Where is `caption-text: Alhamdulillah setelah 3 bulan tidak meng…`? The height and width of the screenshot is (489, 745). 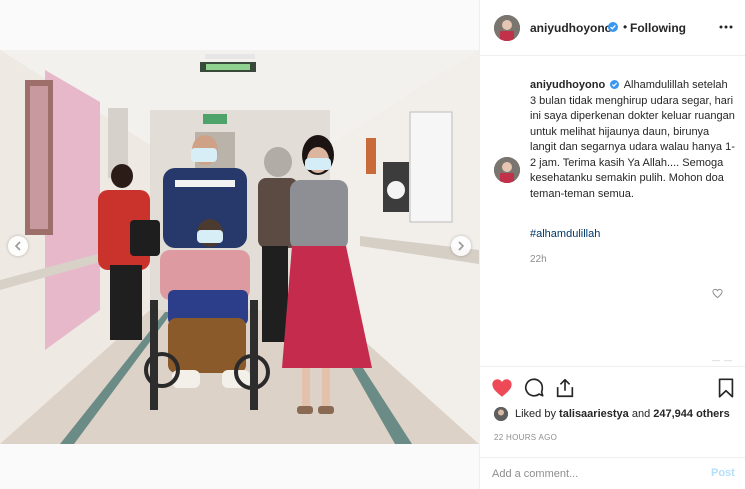 caption-text: Alhamdulillah setelah 3 bulan tidak meng… is located at coordinates (632, 139).